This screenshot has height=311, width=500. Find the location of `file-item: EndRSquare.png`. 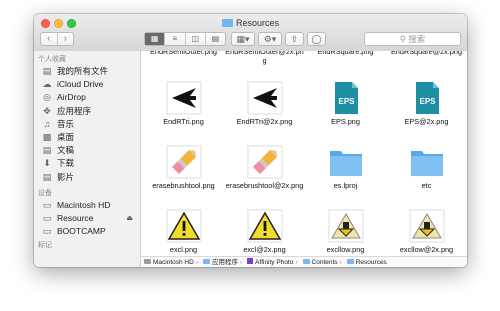

file-item: EndRSquare.png is located at coordinates (345, 53).